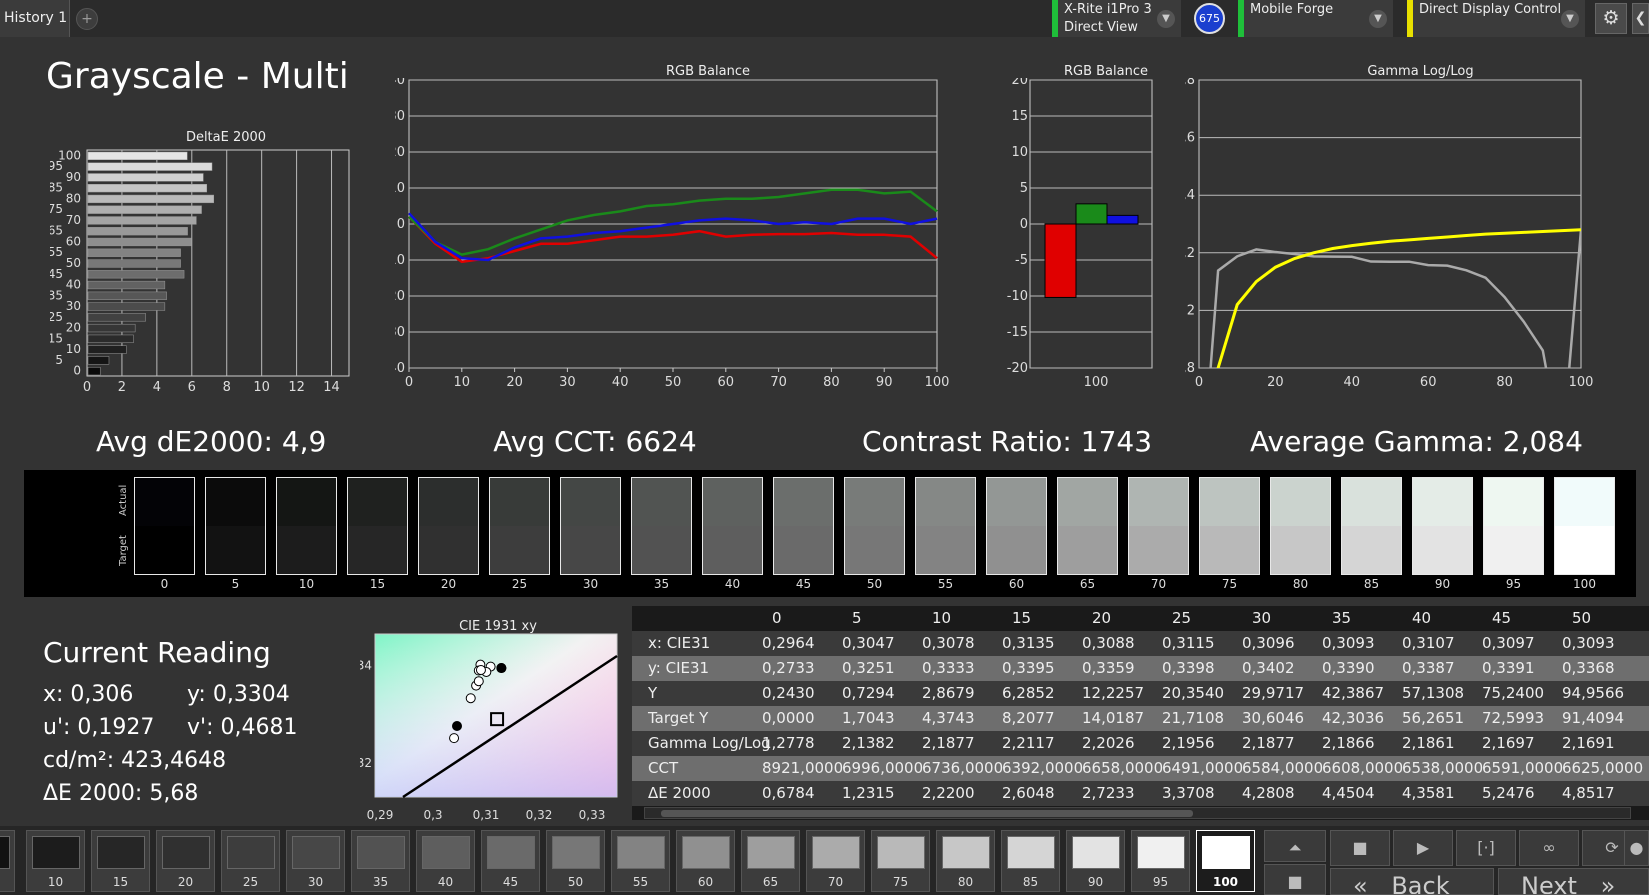 The height and width of the screenshot is (895, 1649). I want to click on table-cell: 4,4504, so click(1348, 793).